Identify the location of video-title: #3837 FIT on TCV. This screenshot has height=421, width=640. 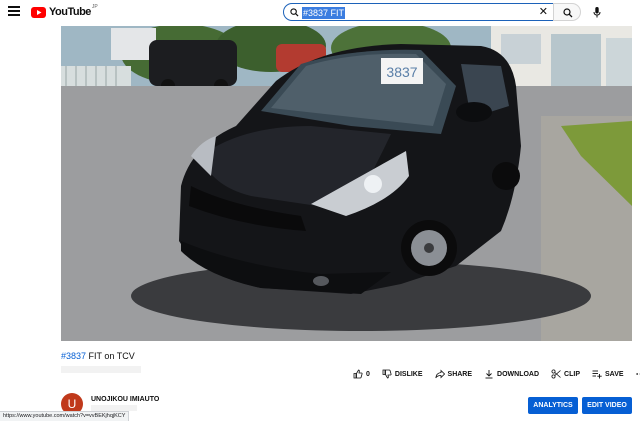
(98, 356).